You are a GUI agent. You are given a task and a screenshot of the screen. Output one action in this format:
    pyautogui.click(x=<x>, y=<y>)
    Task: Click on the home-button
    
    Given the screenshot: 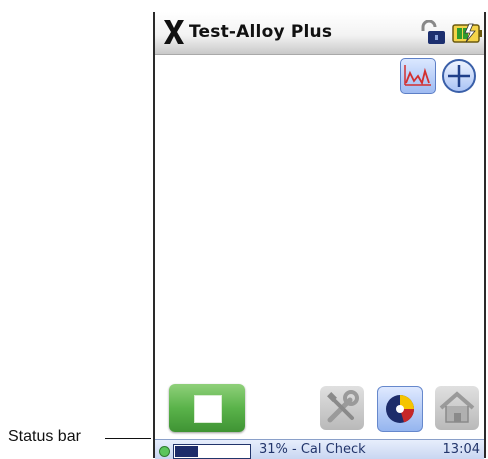 What is the action you would take?
    pyautogui.click(x=457, y=408)
    